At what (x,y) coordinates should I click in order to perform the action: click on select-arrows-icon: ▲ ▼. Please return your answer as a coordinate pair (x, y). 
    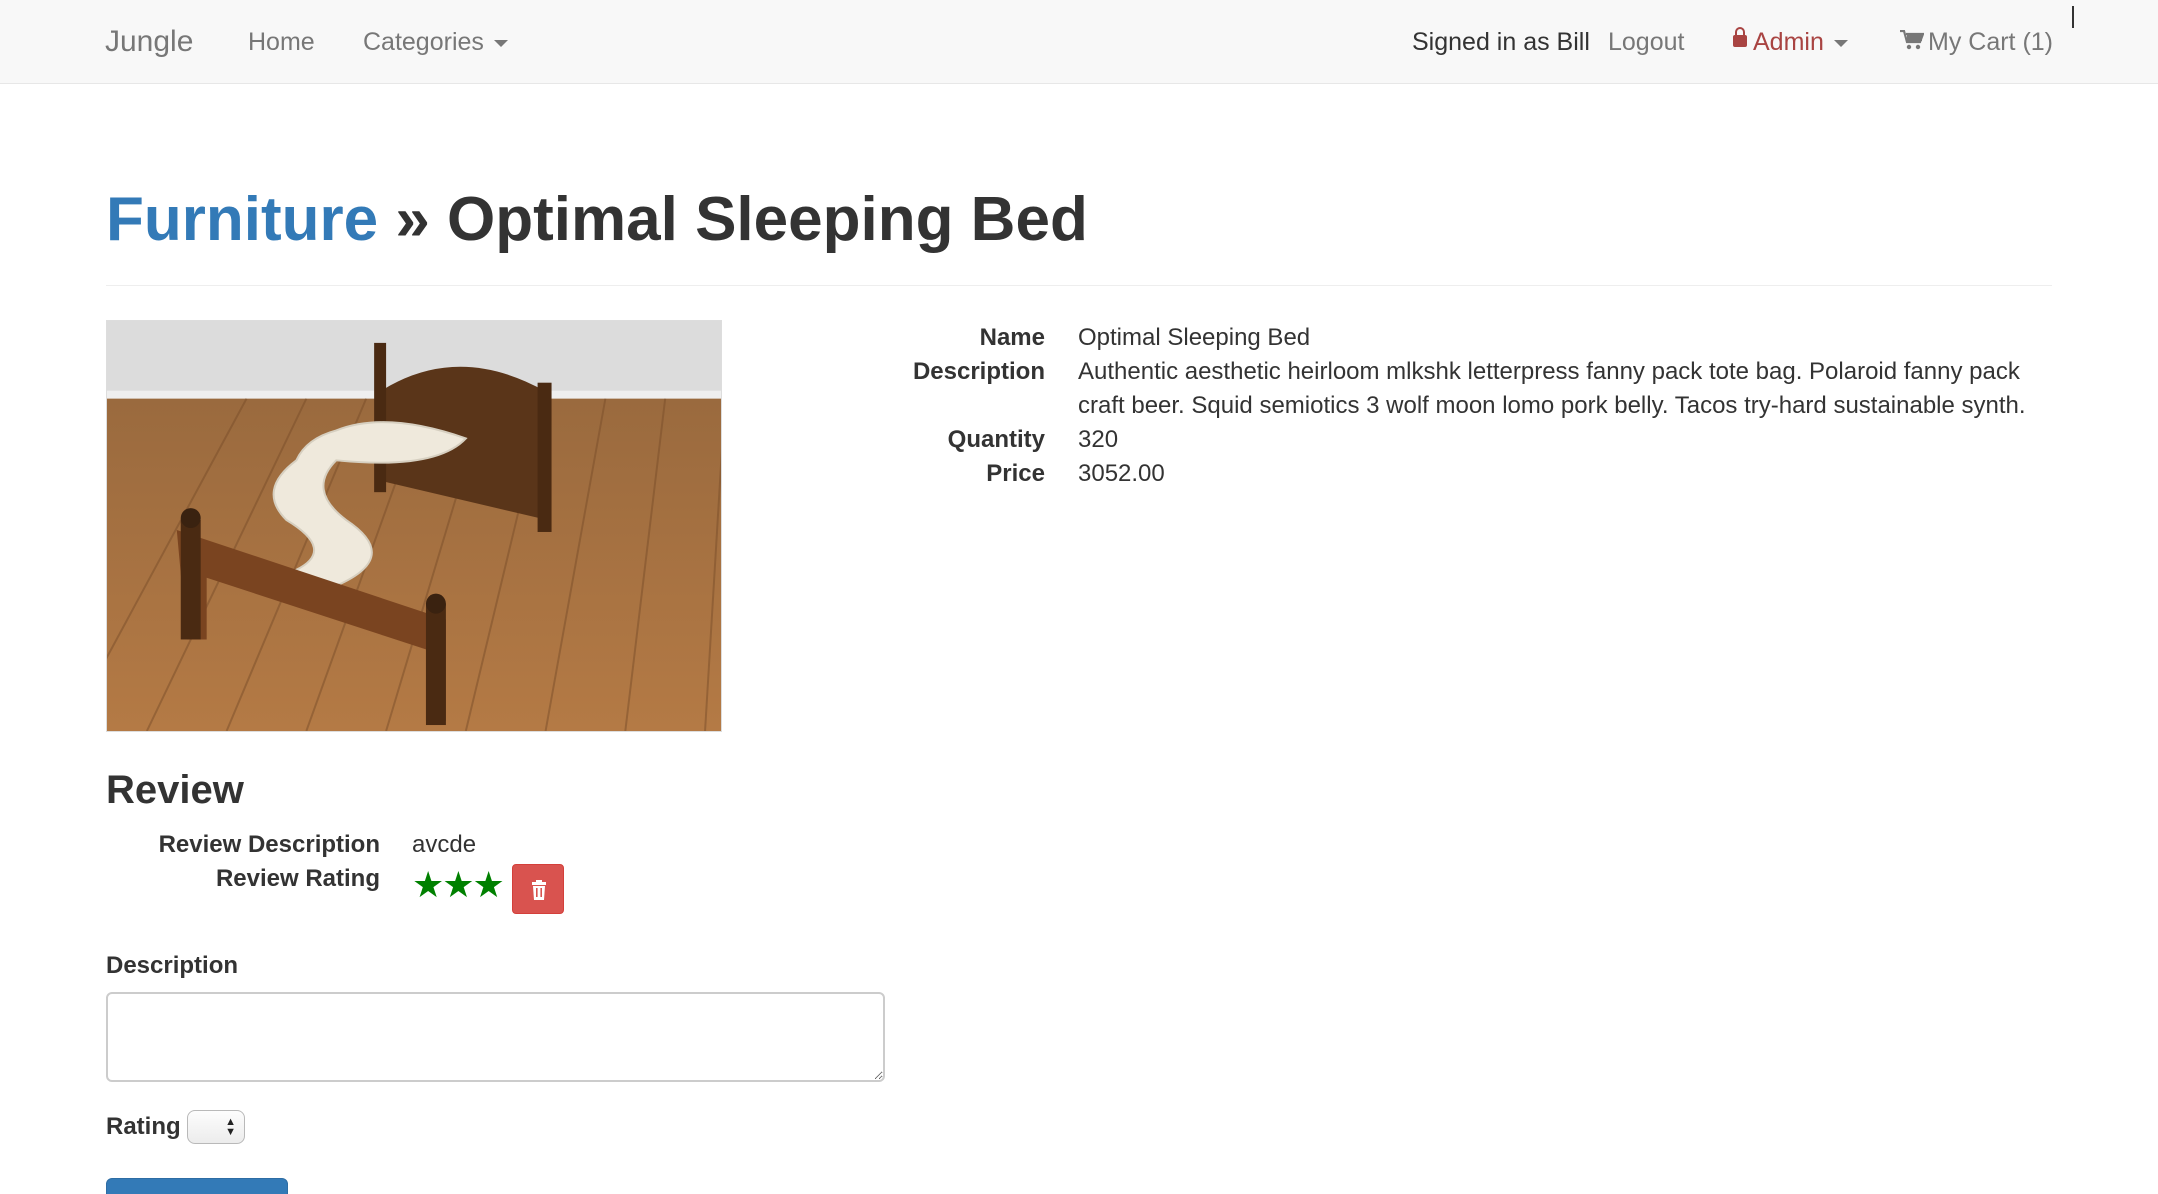
    Looking at the image, I should click on (230, 1127).